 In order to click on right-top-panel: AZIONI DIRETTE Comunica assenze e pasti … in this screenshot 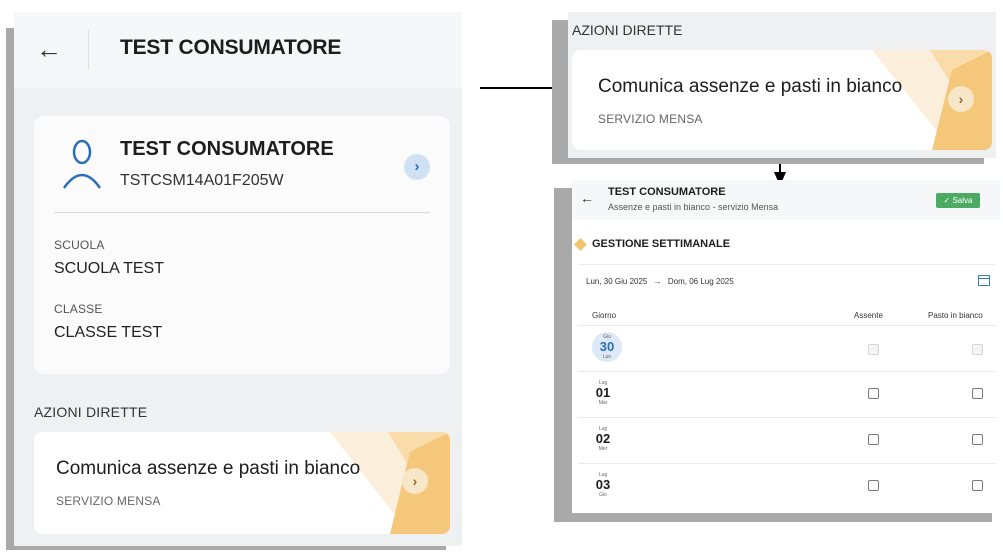, I will do `click(782, 85)`.